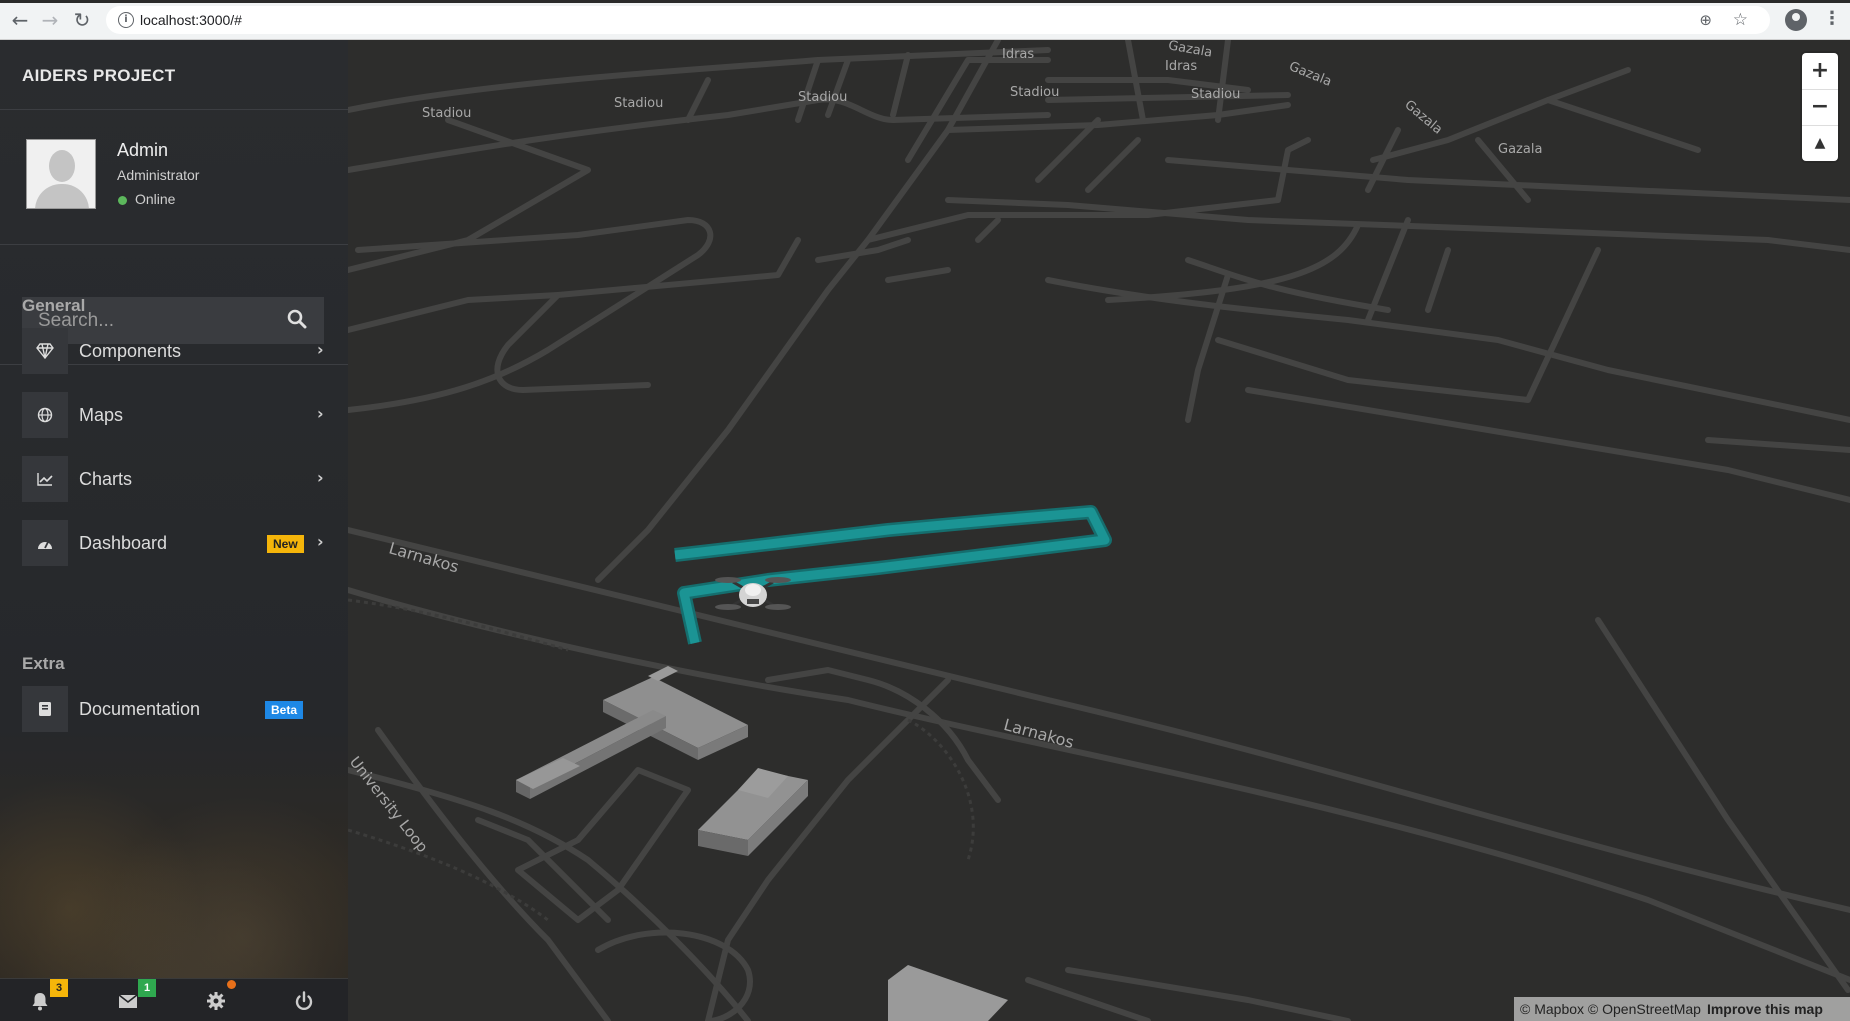  Describe the element at coordinates (45, 415) in the screenshot. I see `globe-icon` at that location.